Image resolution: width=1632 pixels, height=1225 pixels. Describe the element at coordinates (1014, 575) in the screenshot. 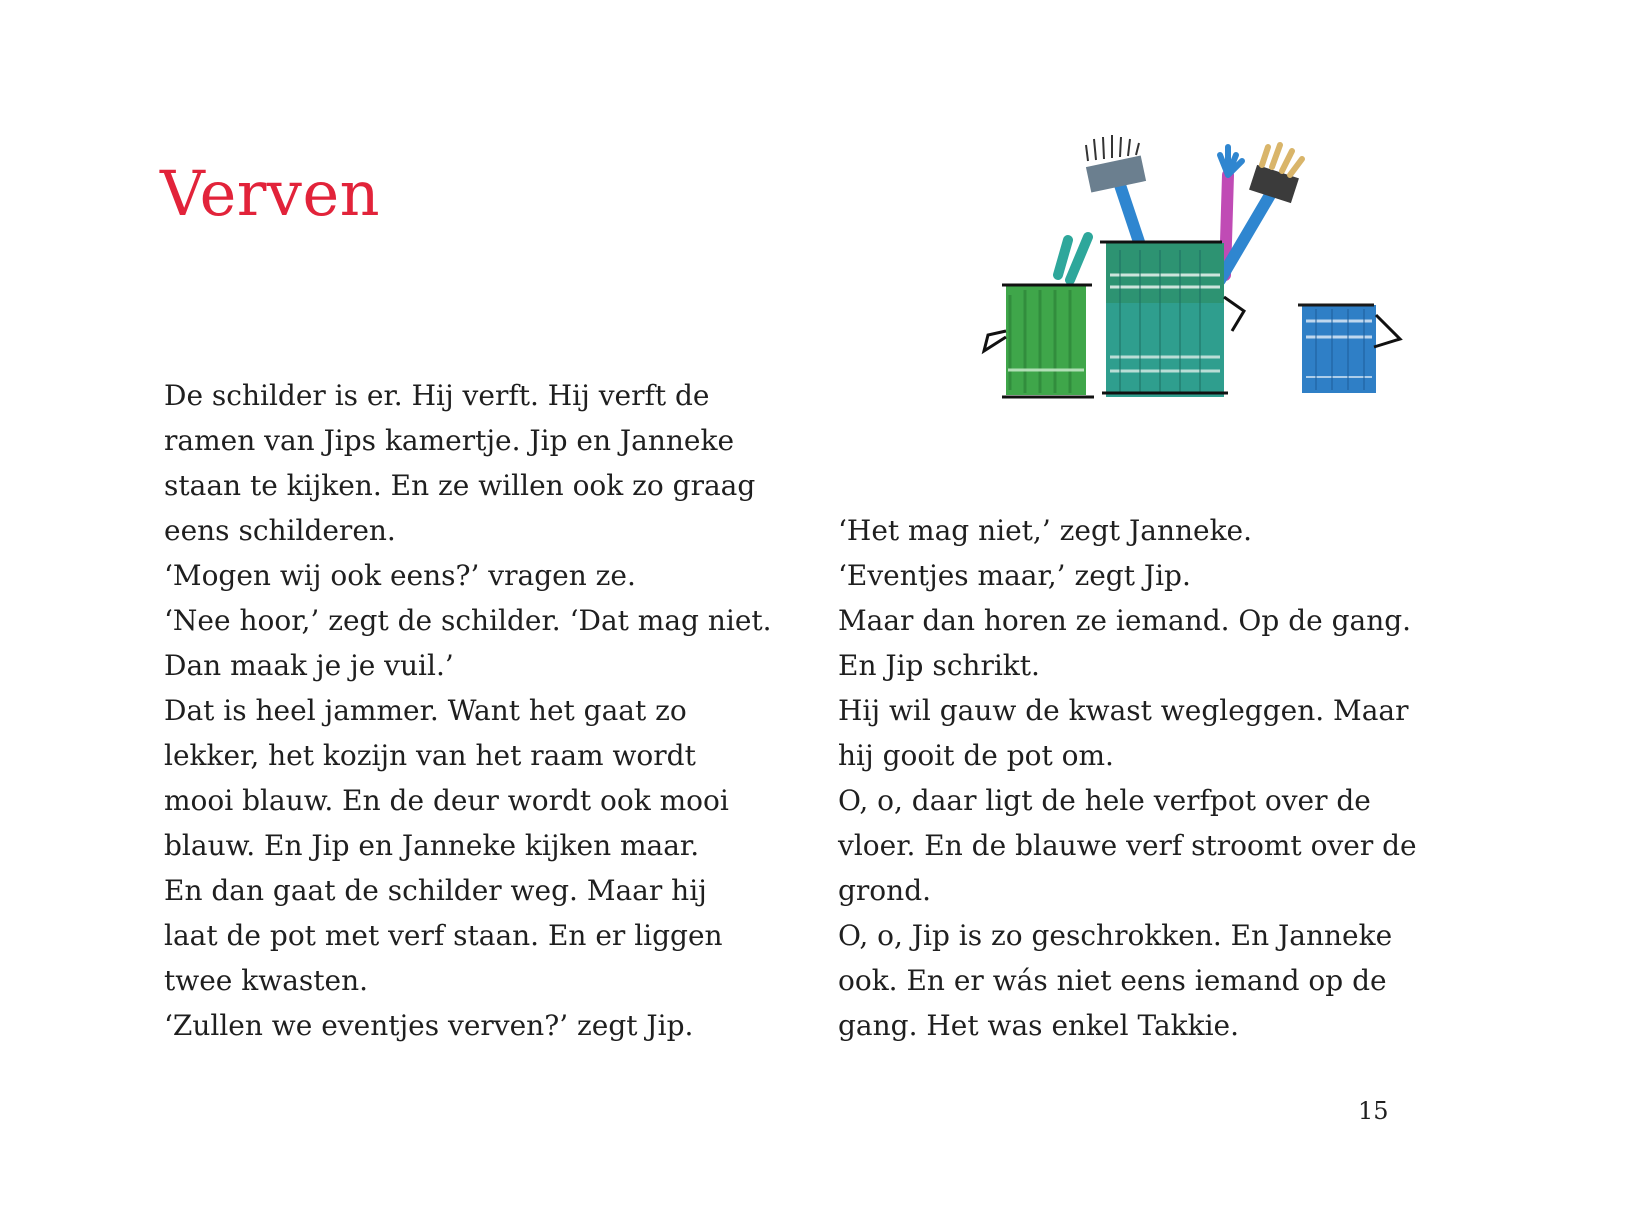

I see `text-line: ‘Eventjes maar,’ zegt Jip.` at that location.